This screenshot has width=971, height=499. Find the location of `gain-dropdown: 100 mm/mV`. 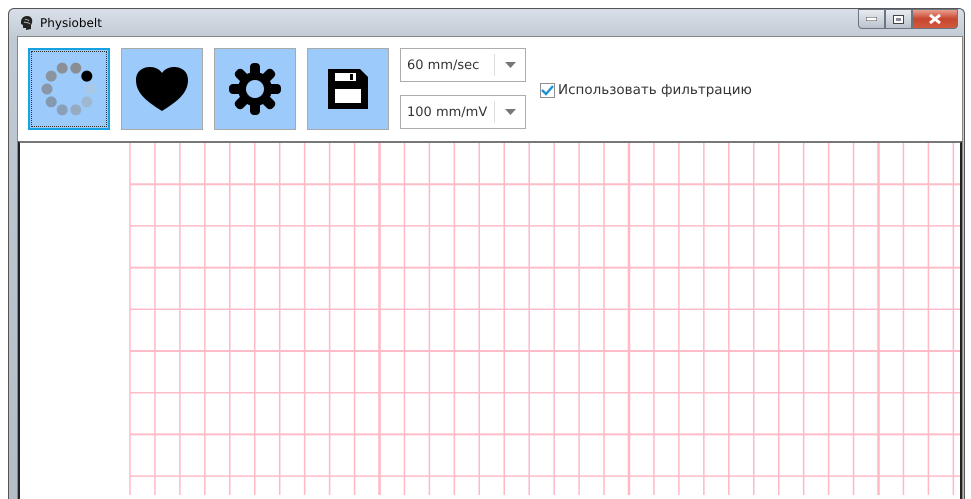

gain-dropdown: 100 mm/mV is located at coordinates (463, 112).